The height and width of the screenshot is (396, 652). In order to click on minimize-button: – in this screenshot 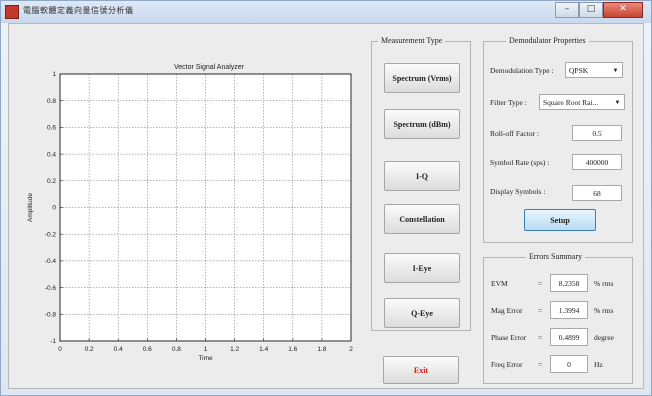, I will do `click(567, 10)`.